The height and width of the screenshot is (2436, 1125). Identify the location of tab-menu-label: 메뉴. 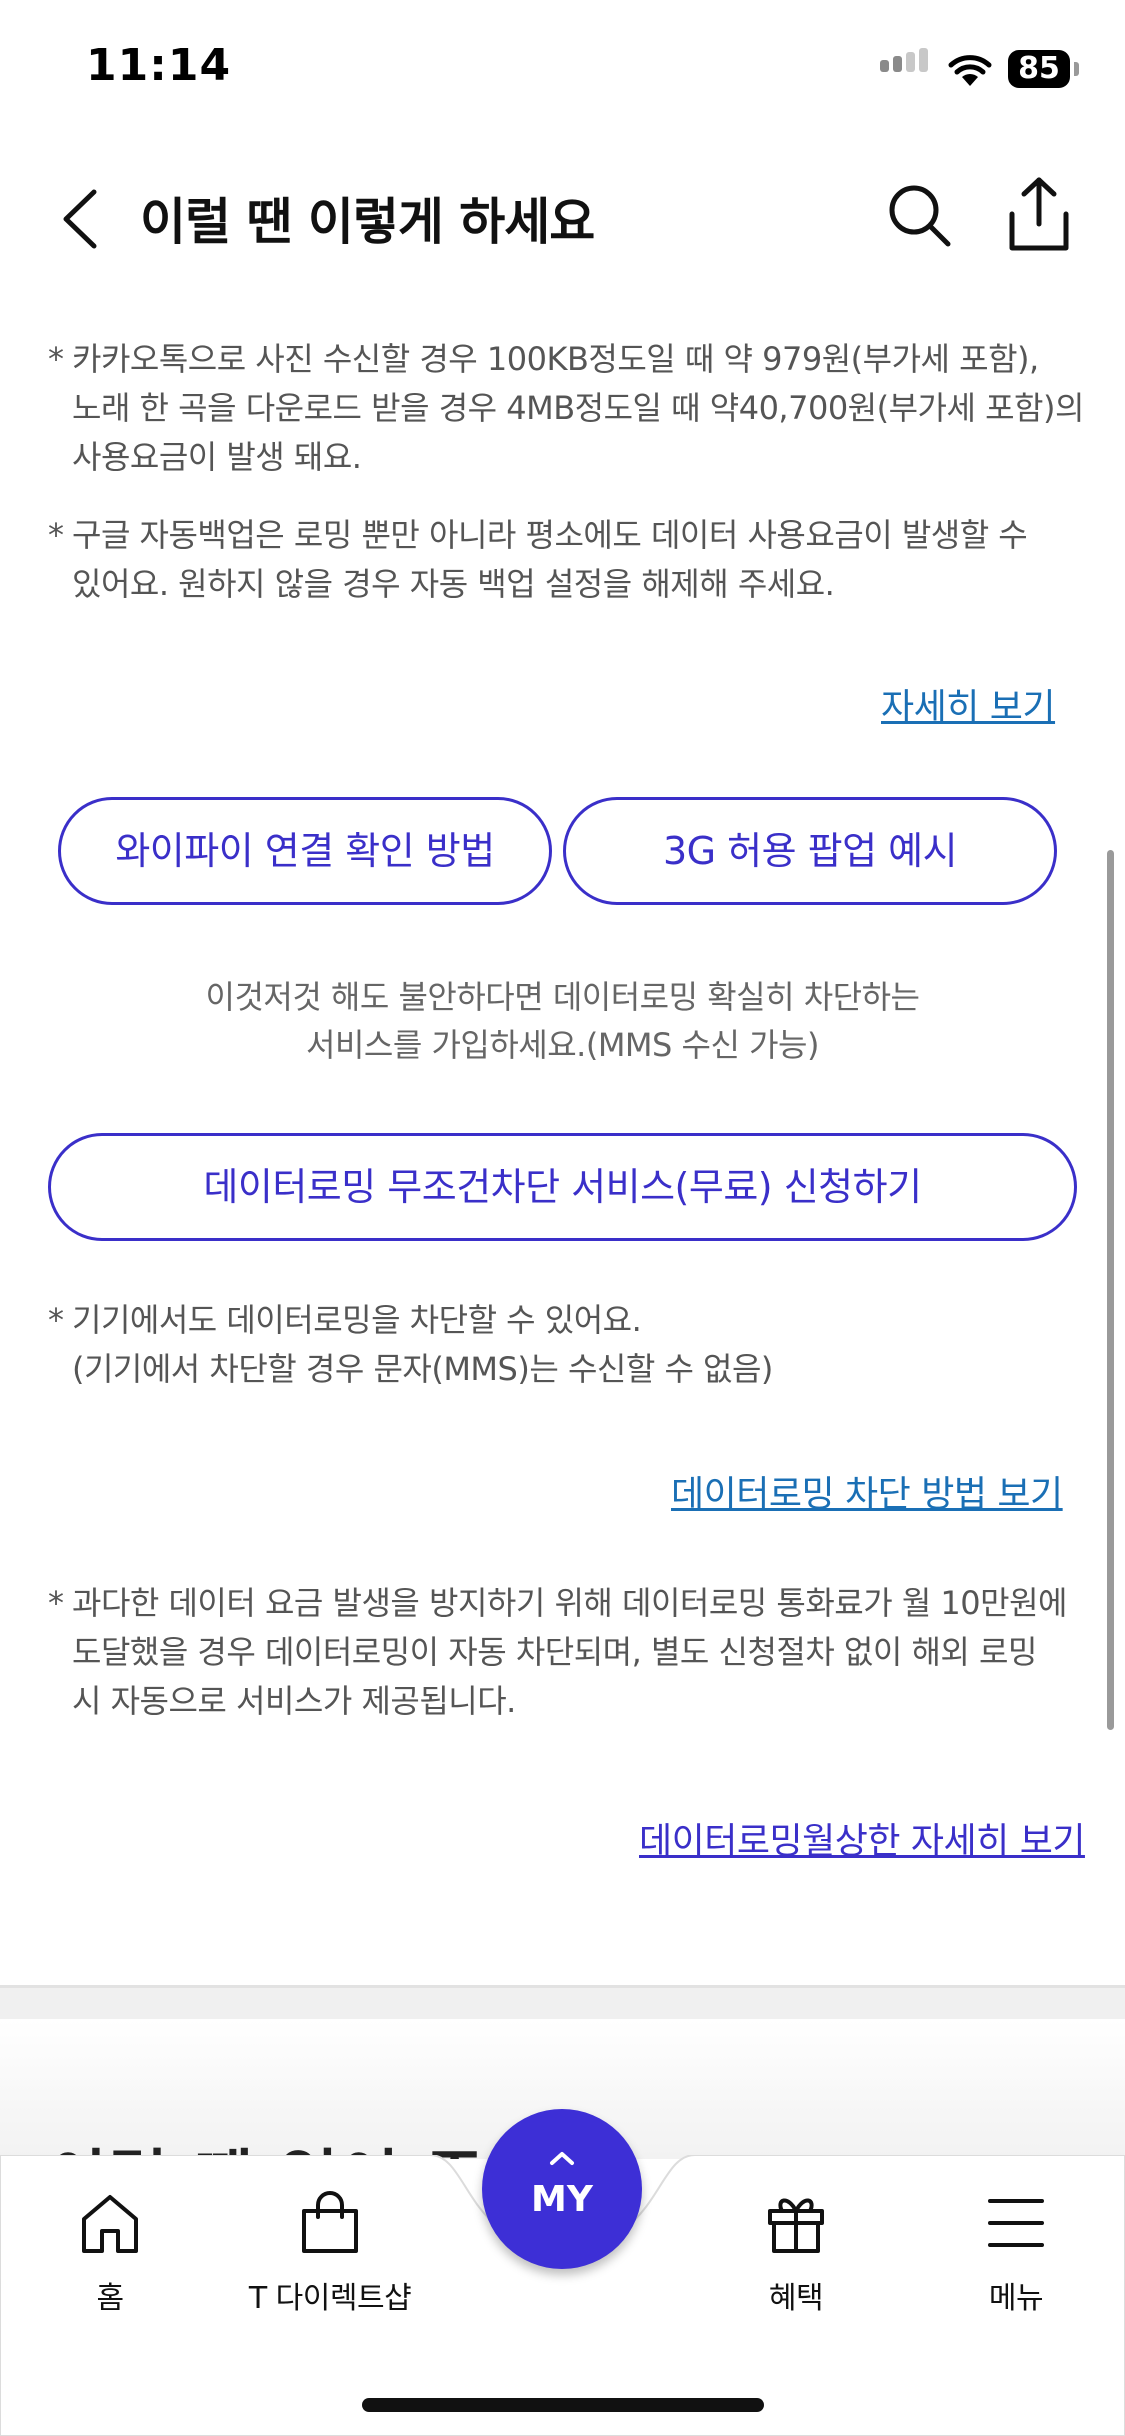
(1016, 2298).